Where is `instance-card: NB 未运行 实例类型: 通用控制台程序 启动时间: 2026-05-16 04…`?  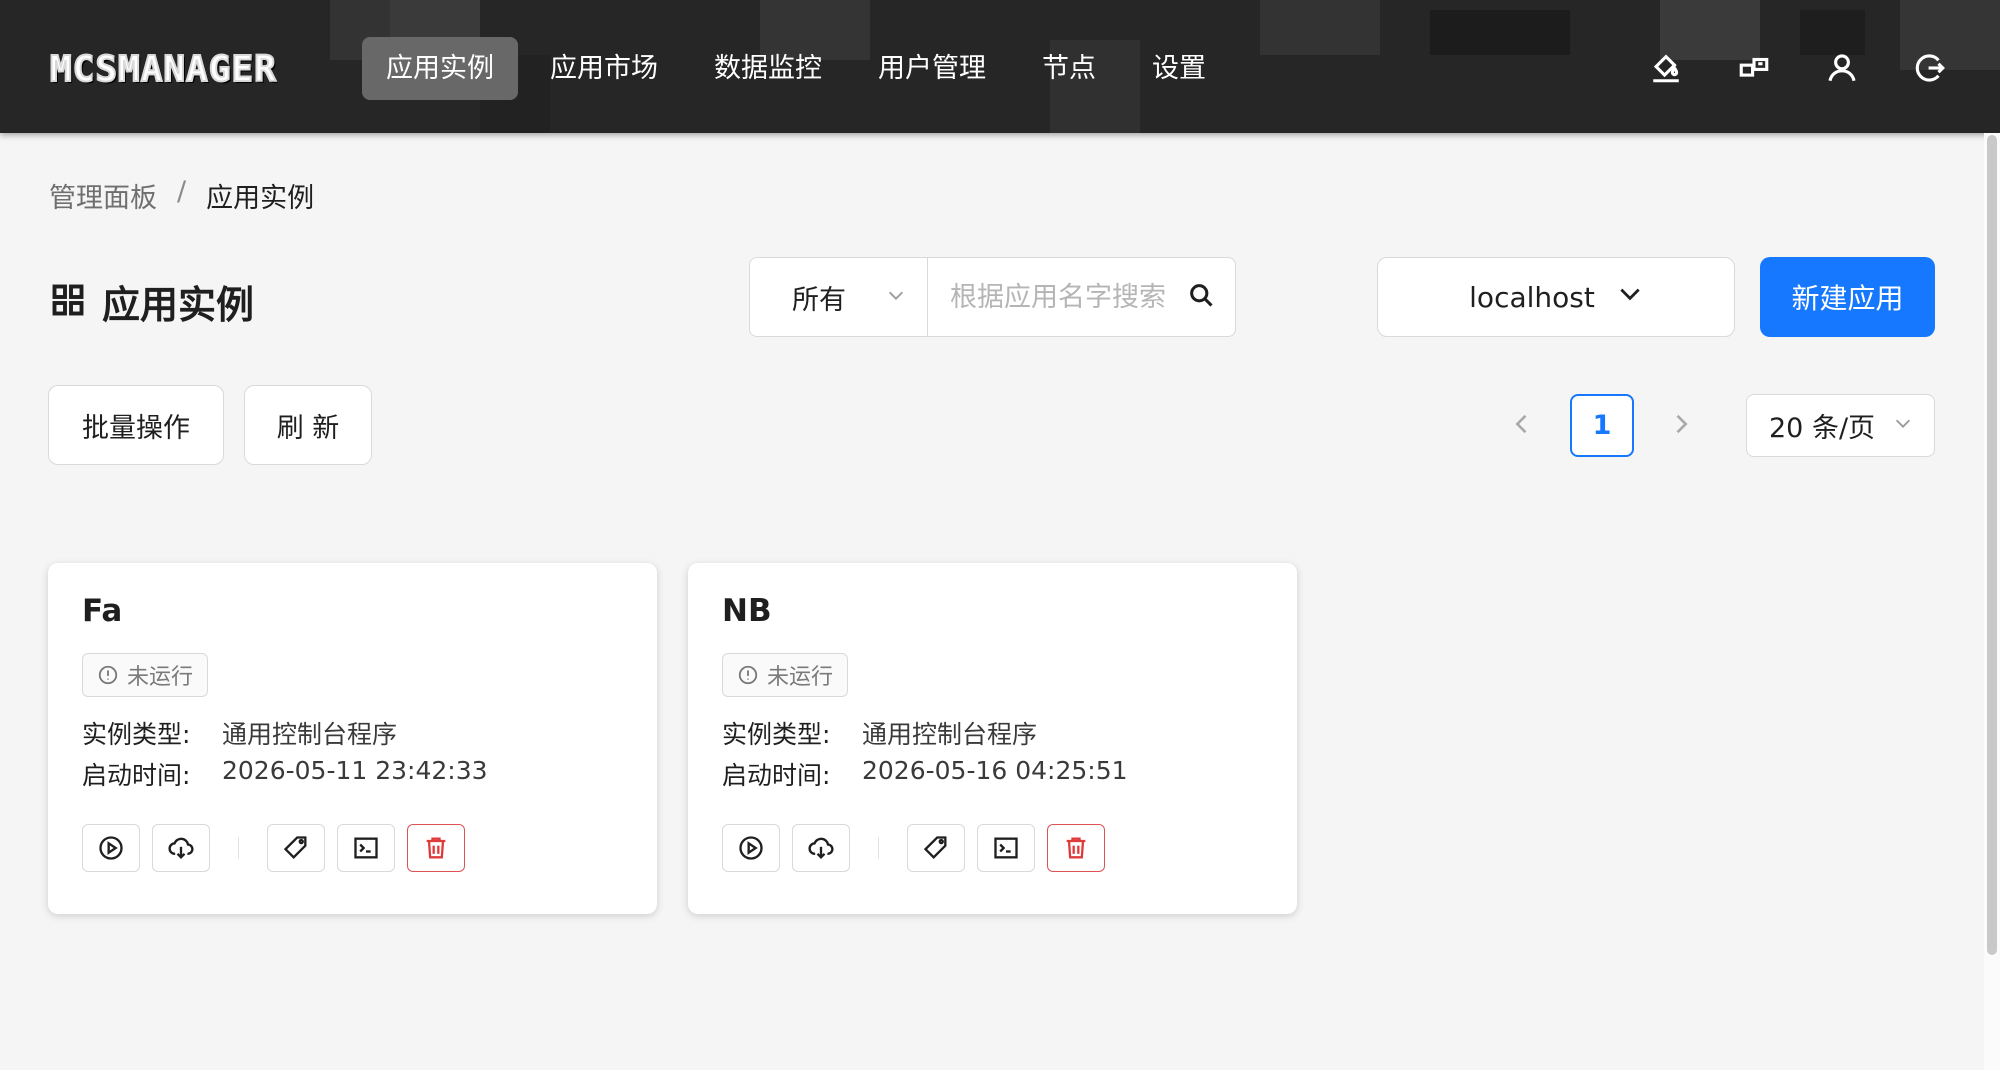 instance-card: NB 未运行 实例类型: 通用控制台程序 启动时间: 2026-05-16 04… is located at coordinates (992, 738).